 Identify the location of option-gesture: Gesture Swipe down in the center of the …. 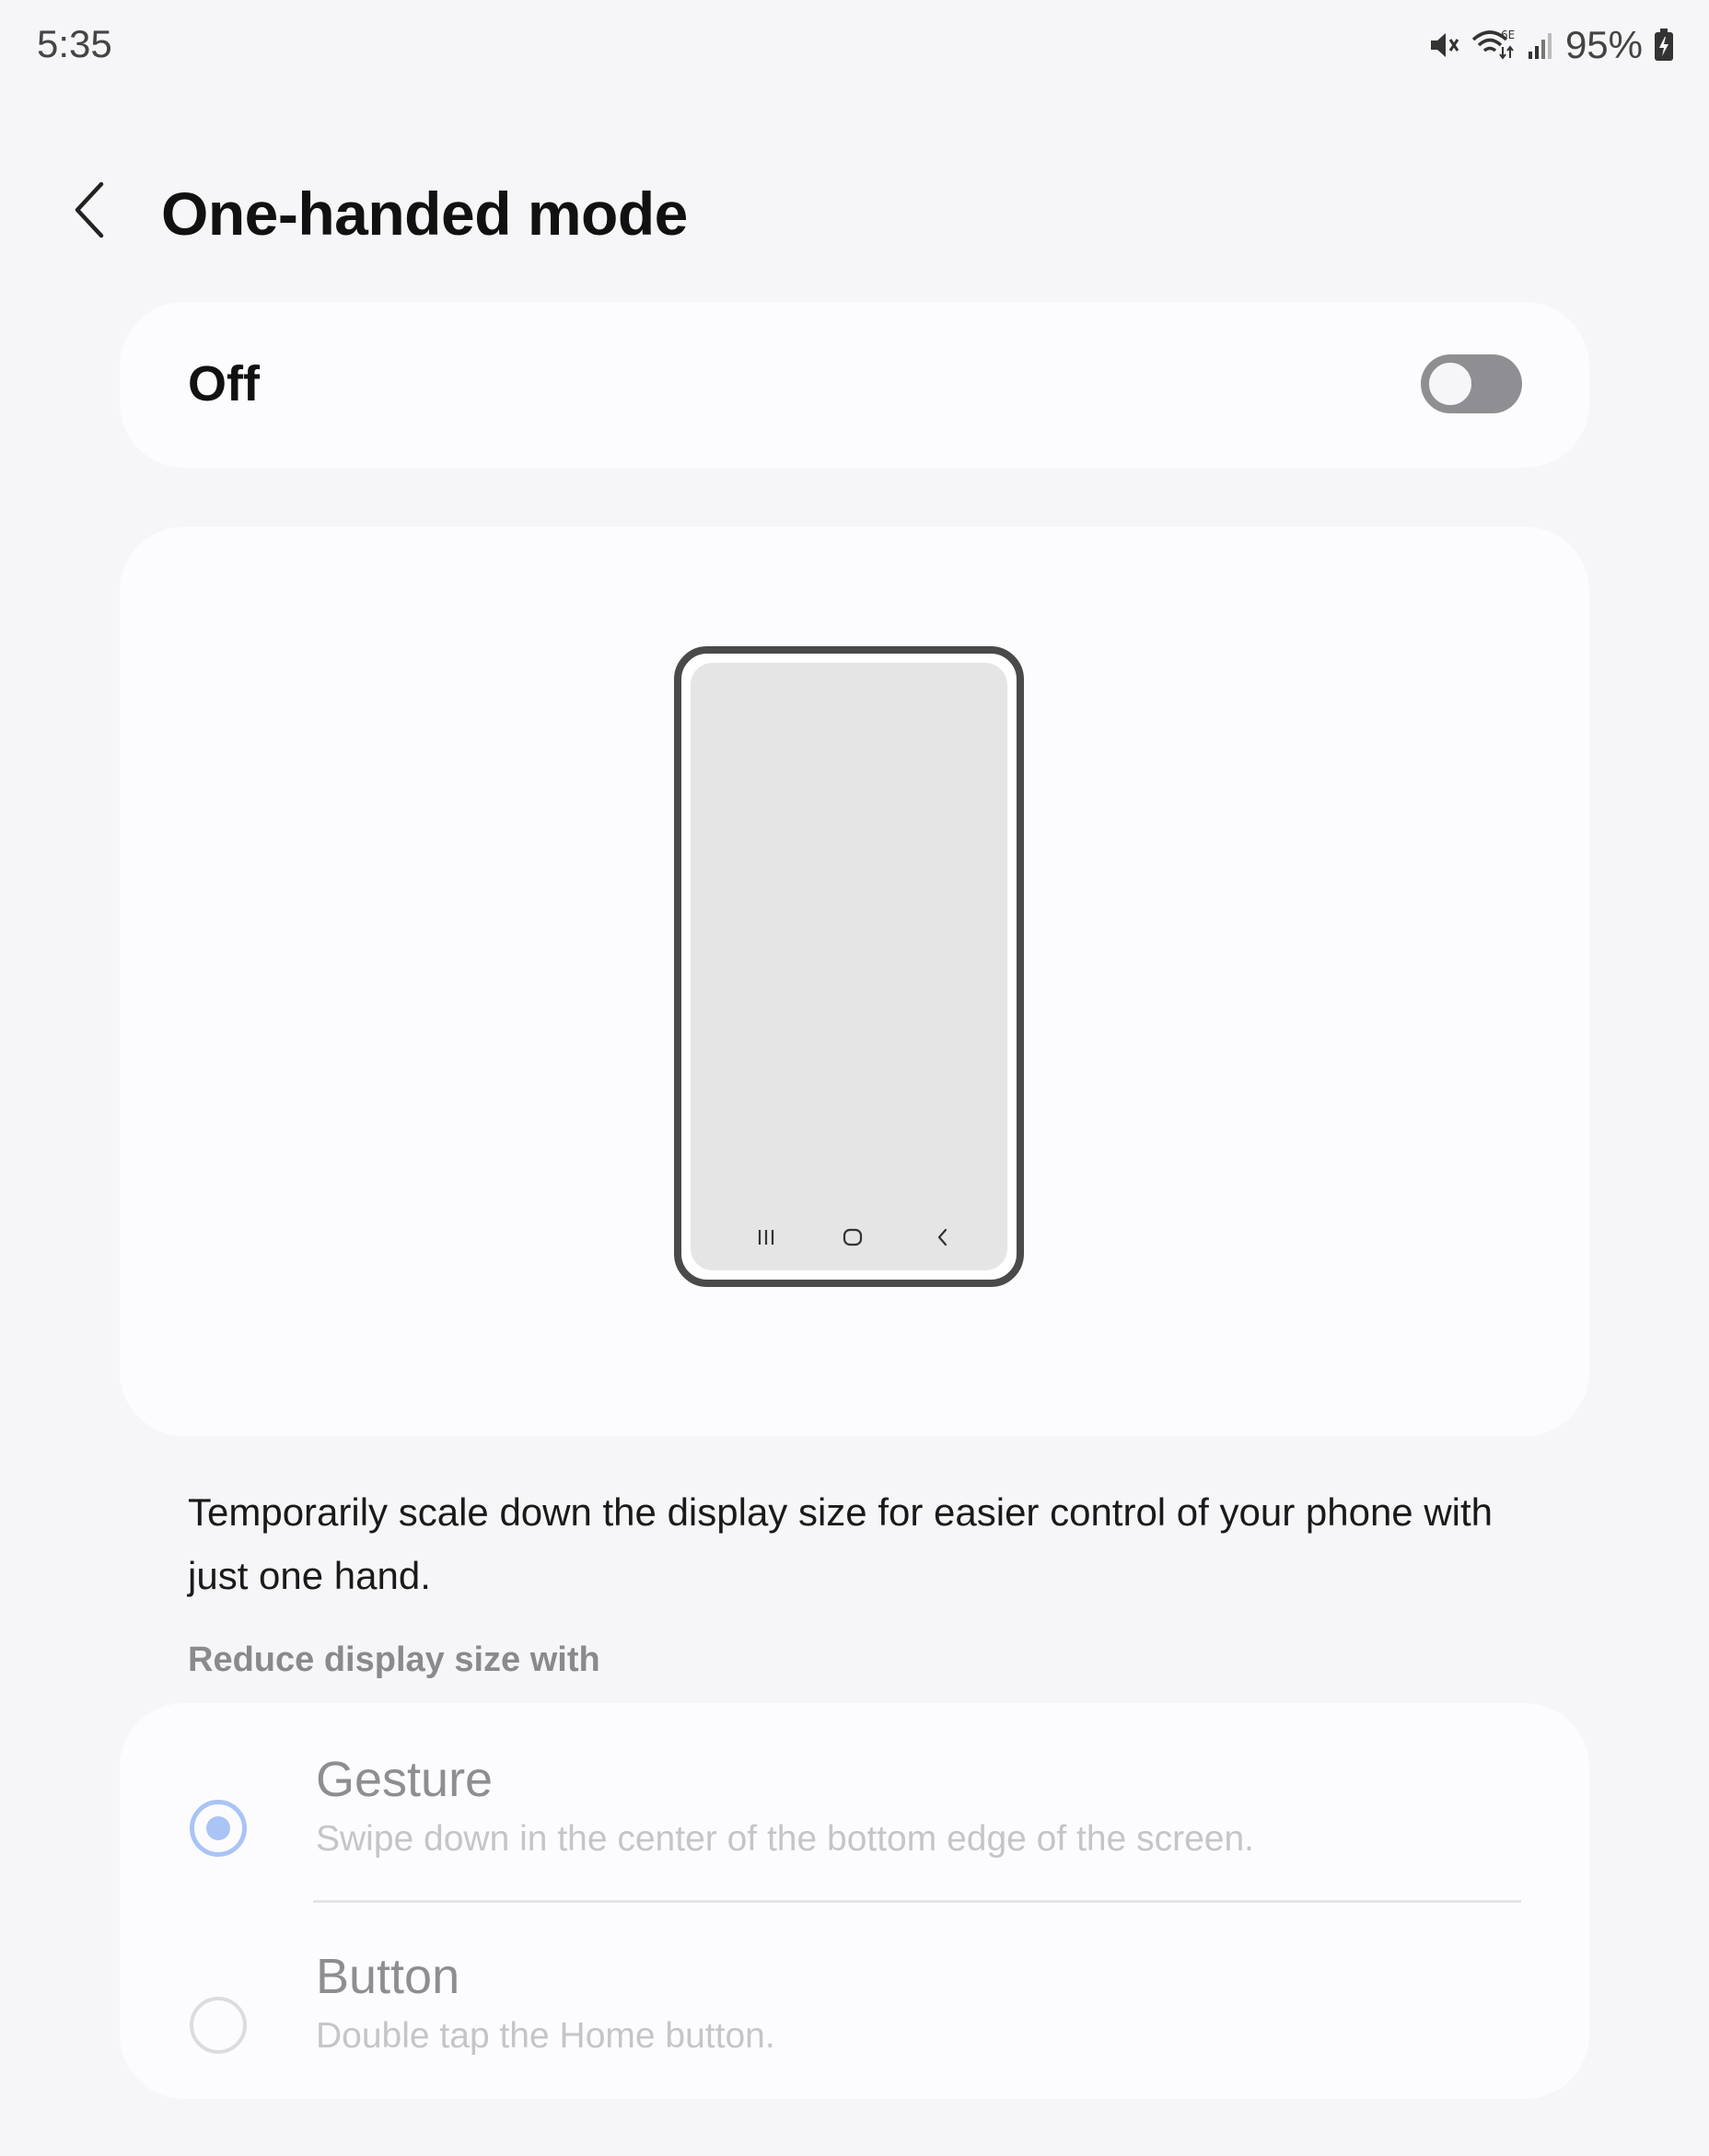
(854, 1795).